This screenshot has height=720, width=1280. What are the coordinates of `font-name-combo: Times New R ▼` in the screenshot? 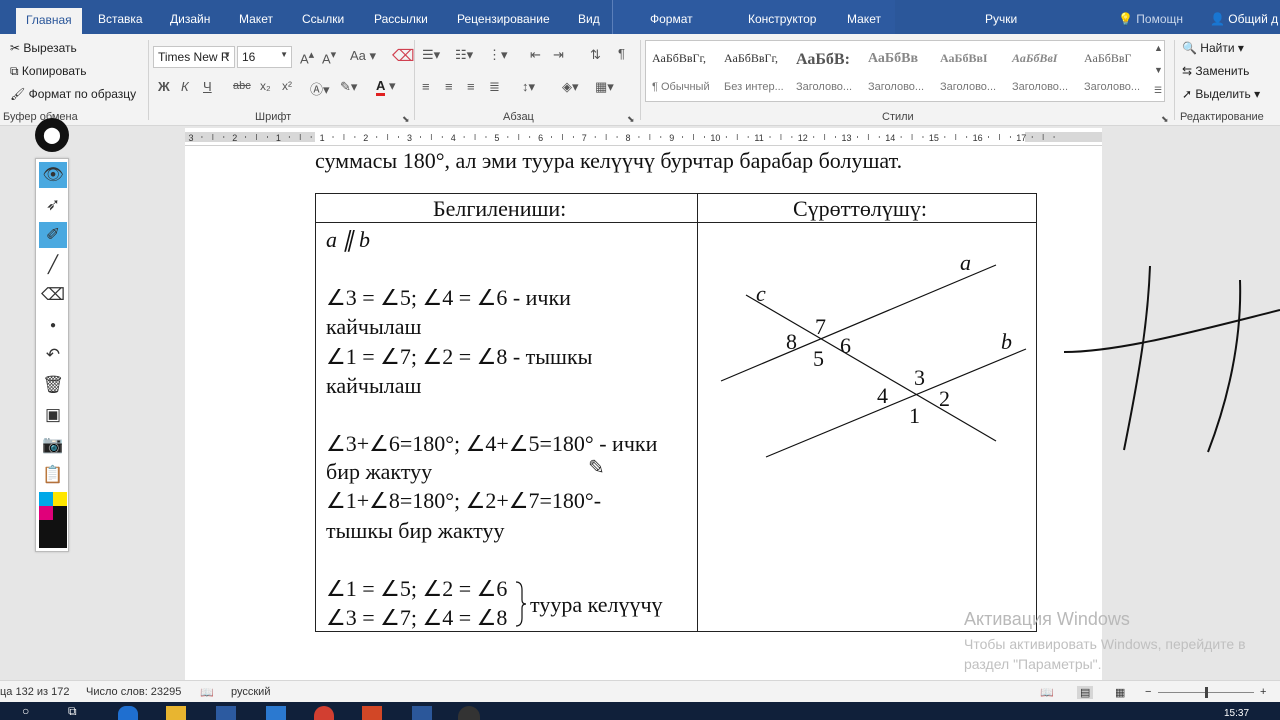 It's located at (194, 57).